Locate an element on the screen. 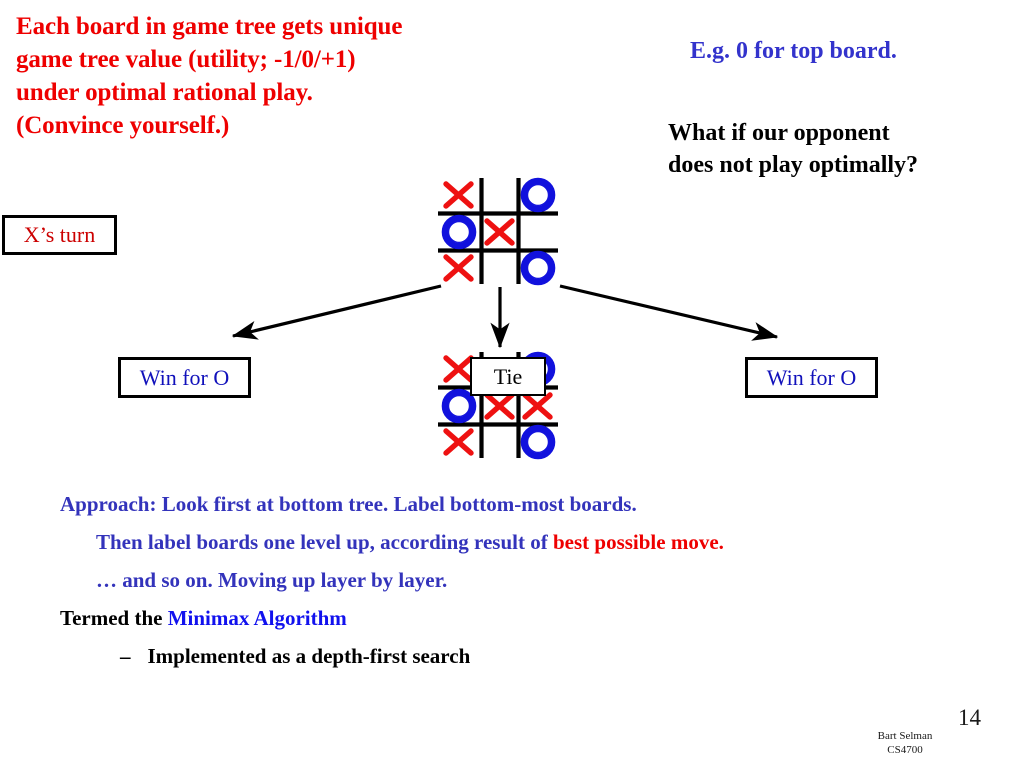  win-for-o-left-label: Win for O is located at coordinates (184, 377).